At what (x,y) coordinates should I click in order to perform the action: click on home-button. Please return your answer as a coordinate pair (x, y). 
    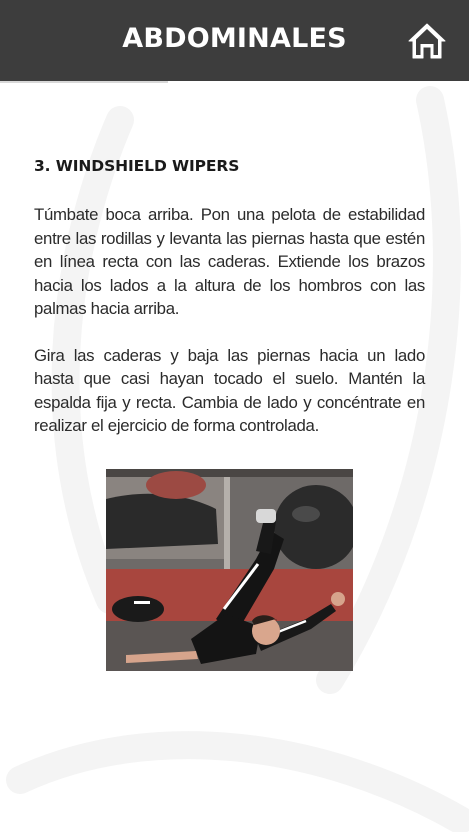
    Looking at the image, I should click on (427, 41).